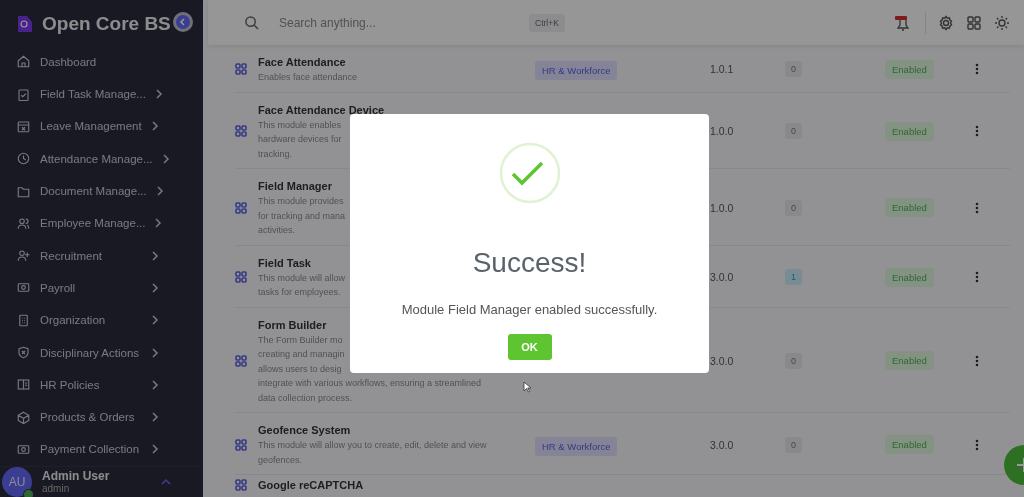 The width and height of the screenshot is (1024, 497). Describe the element at coordinates (372, 445) in the screenshot. I see `module-description: This module will allow you to create, edit, delete and view` at that location.